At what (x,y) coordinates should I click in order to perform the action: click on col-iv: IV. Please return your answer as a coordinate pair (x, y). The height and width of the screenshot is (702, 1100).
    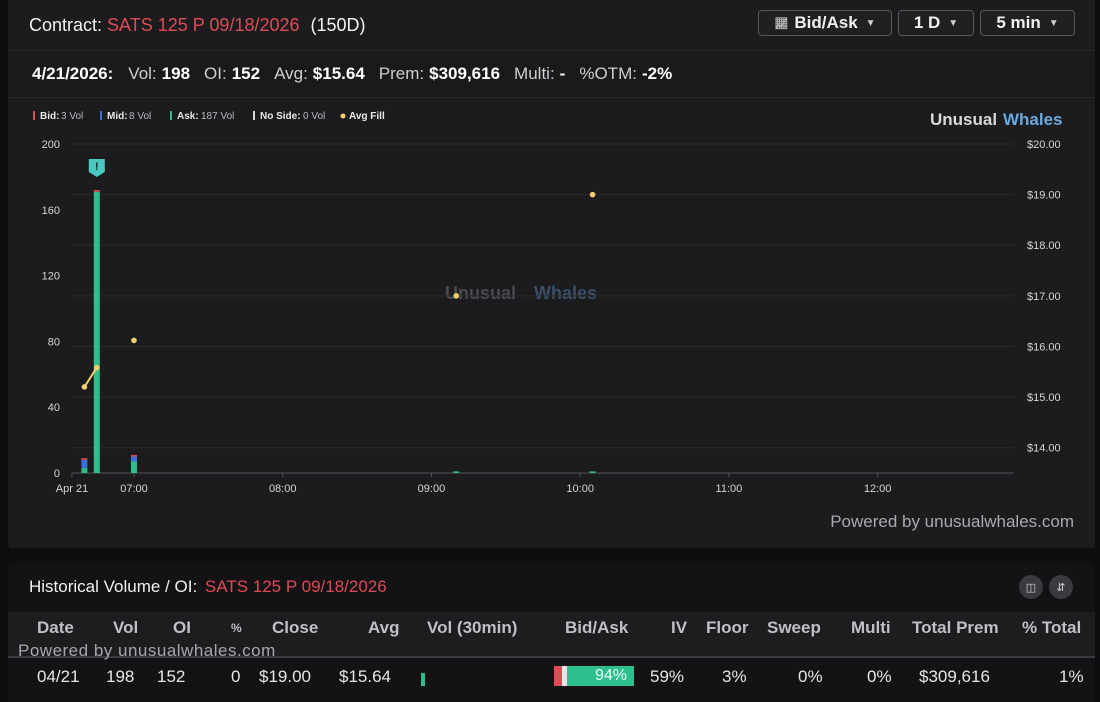
    Looking at the image, I should click on (679, 628).